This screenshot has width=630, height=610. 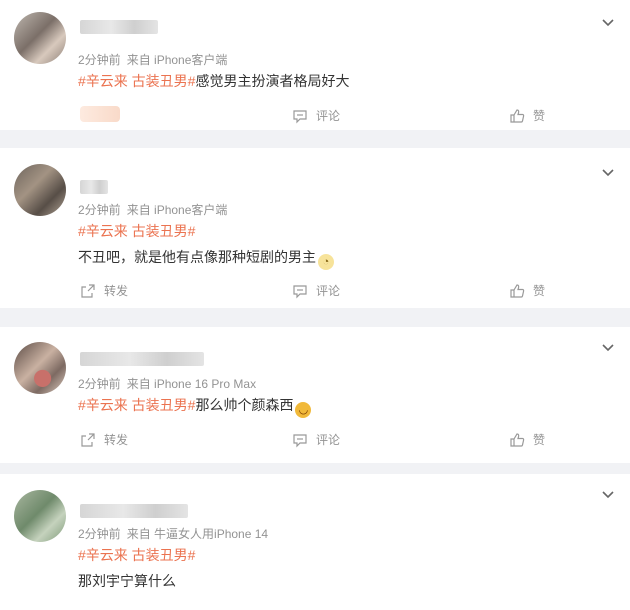 I want to click on post-content: 那刘宇宁算什么, so click(x=127, y=581).